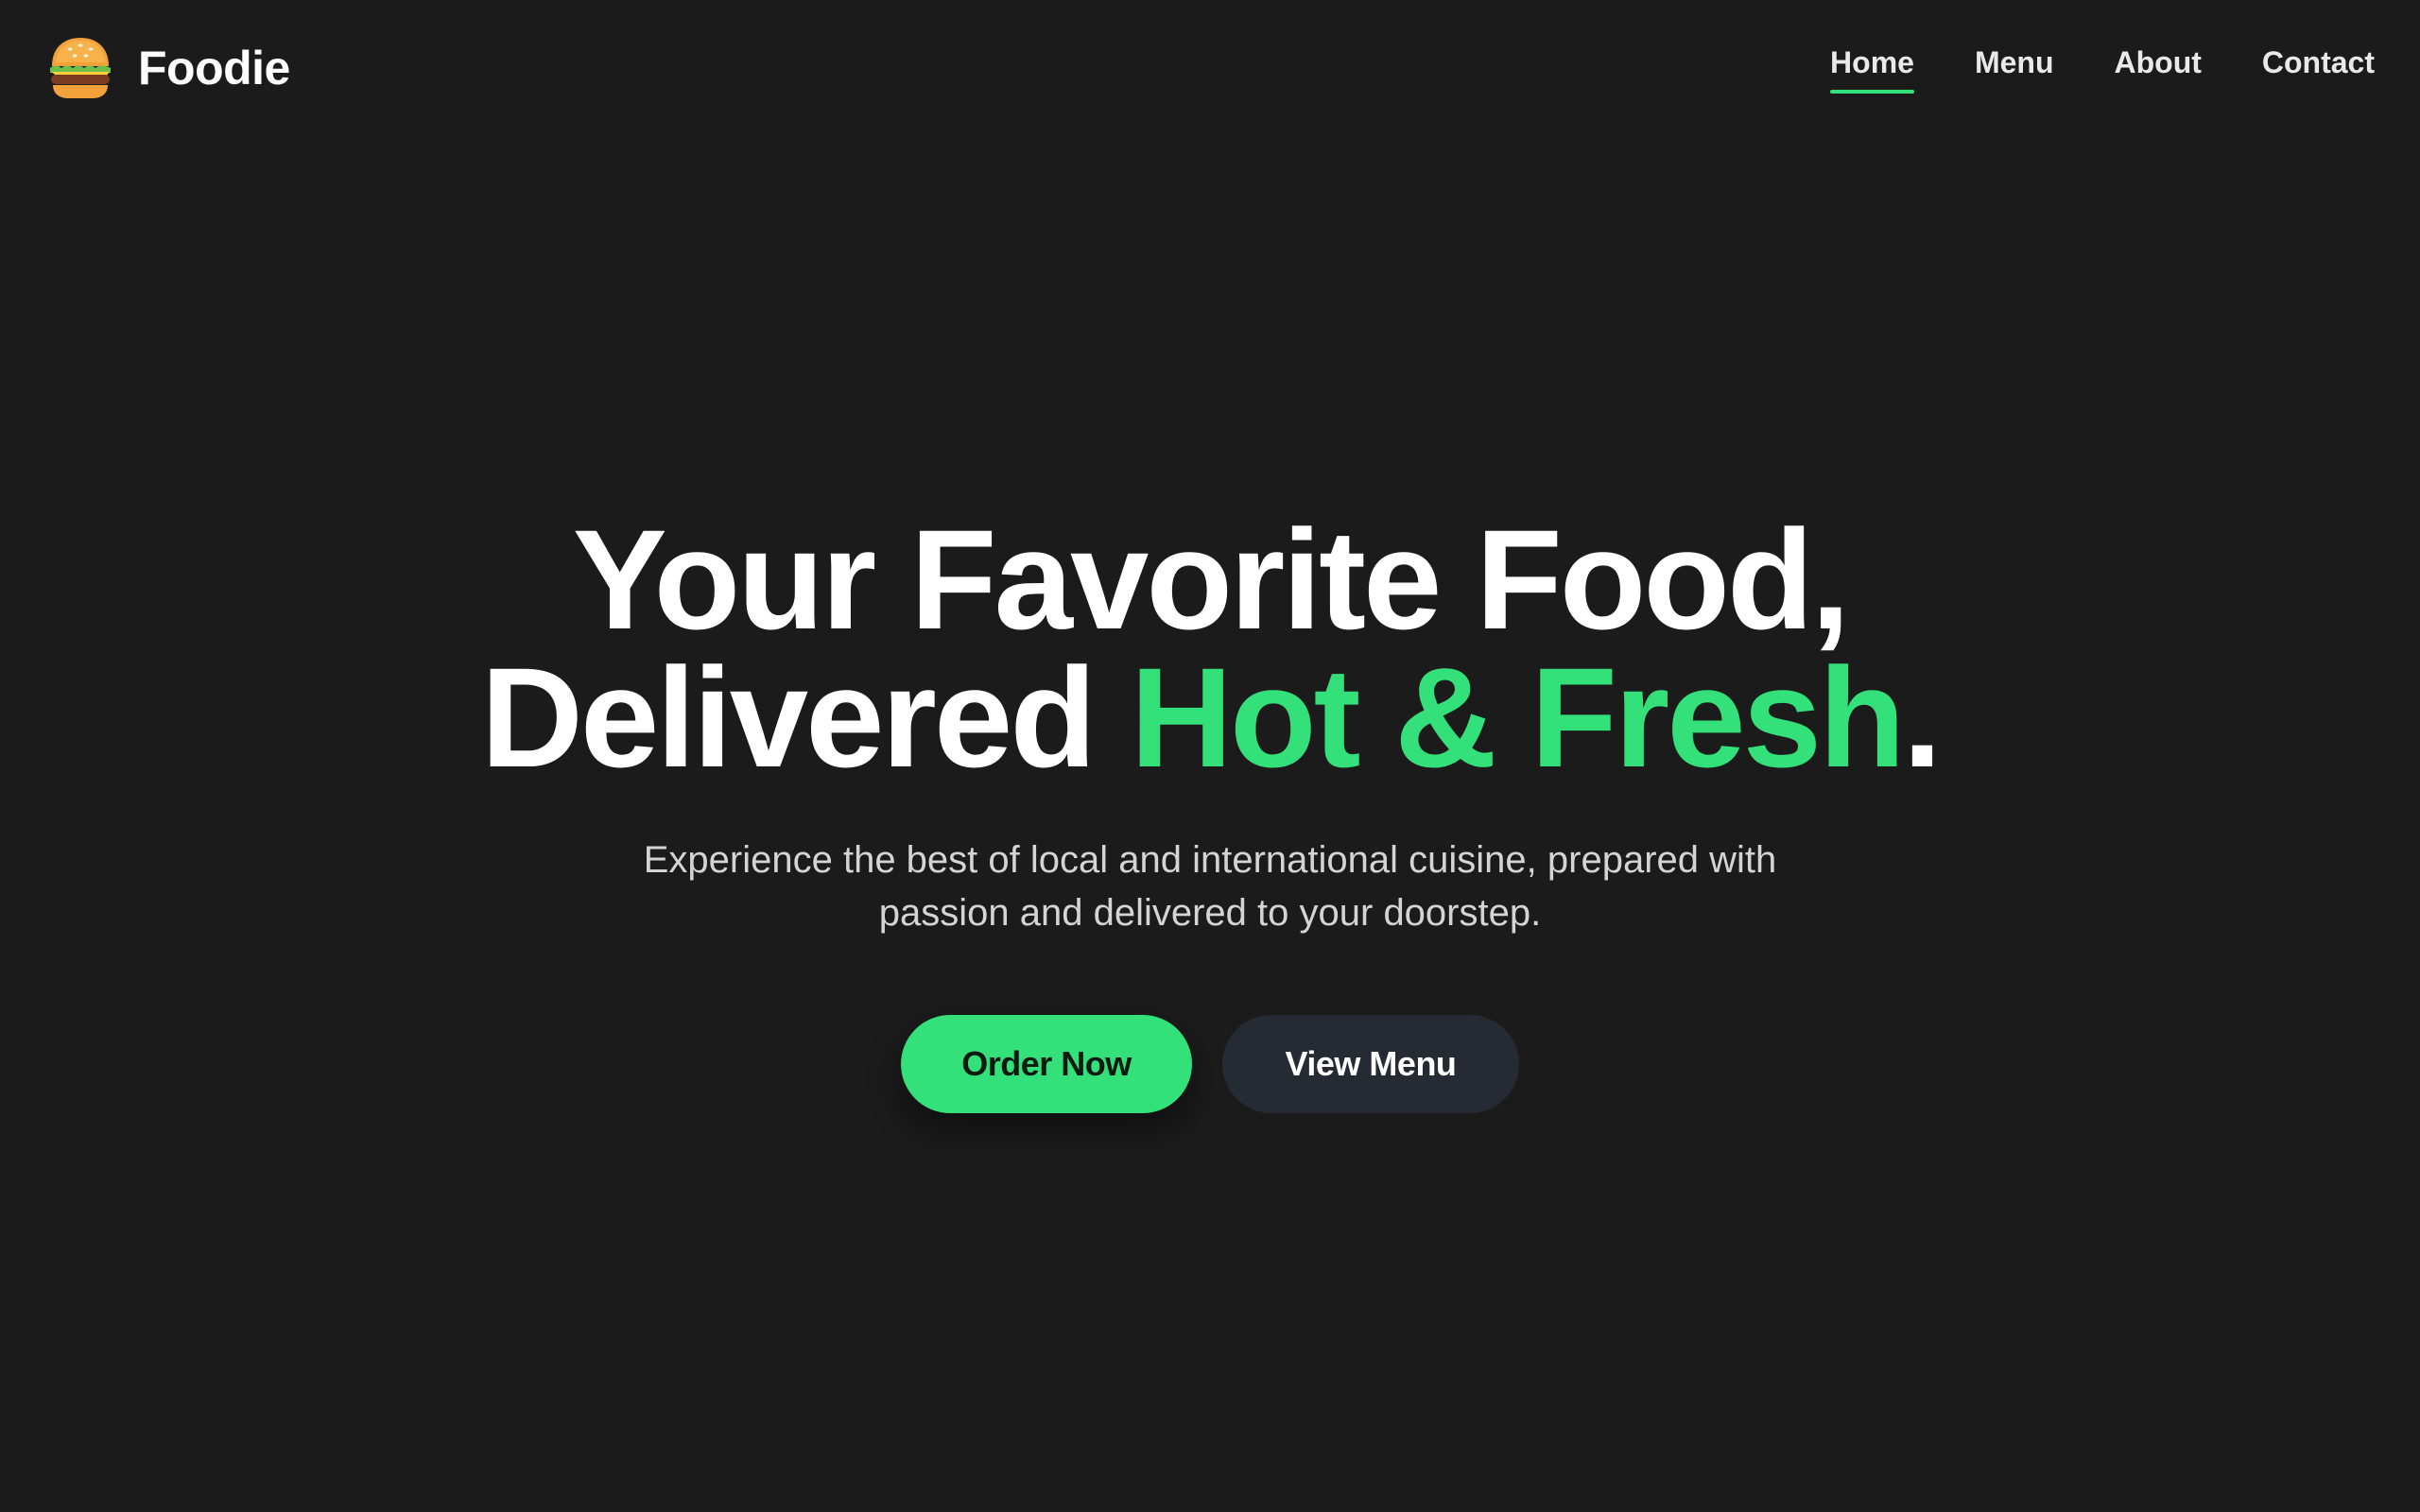 The width and height of the screenshot is (2420, 1512). I want to click on nav-item-menu: Menu, so click(2014, 67).